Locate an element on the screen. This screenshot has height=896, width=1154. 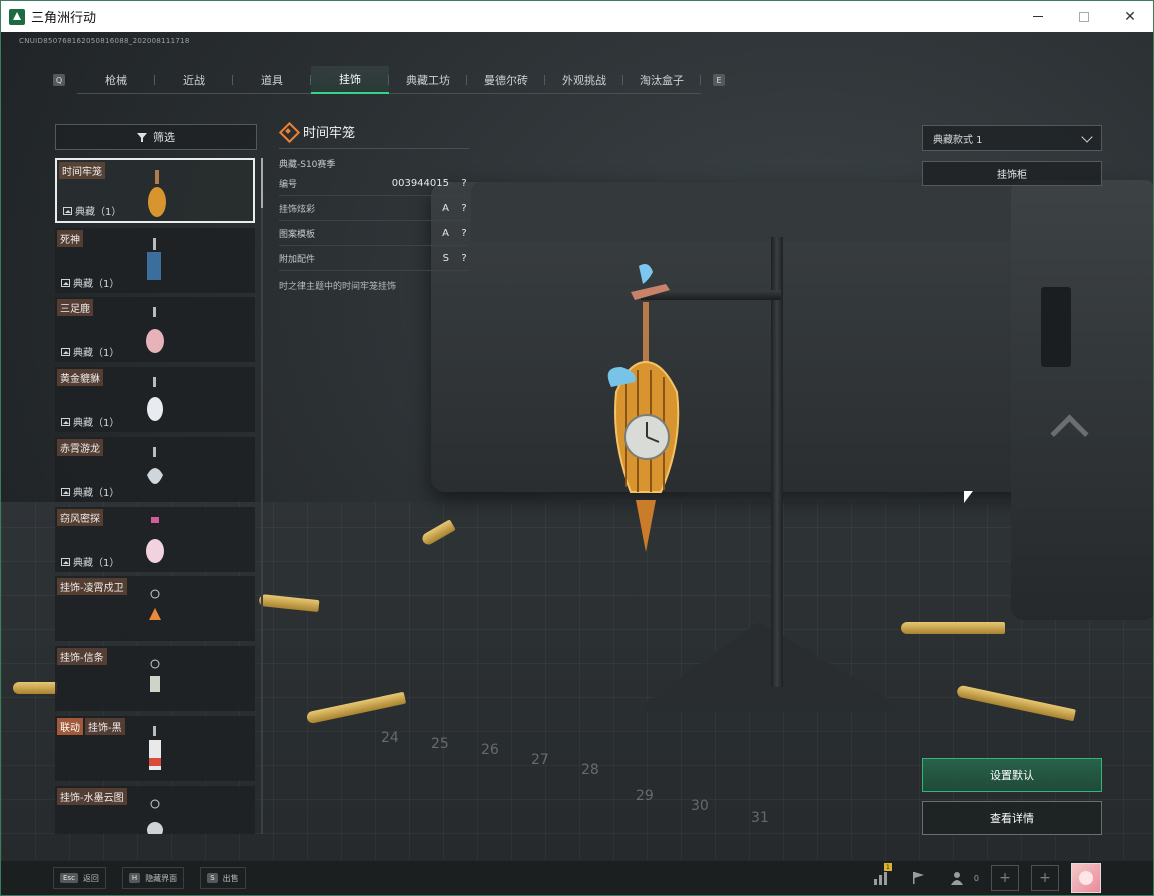
tab-mandel-brick: 曼德尔砖 is located at coordinates (506, 80).